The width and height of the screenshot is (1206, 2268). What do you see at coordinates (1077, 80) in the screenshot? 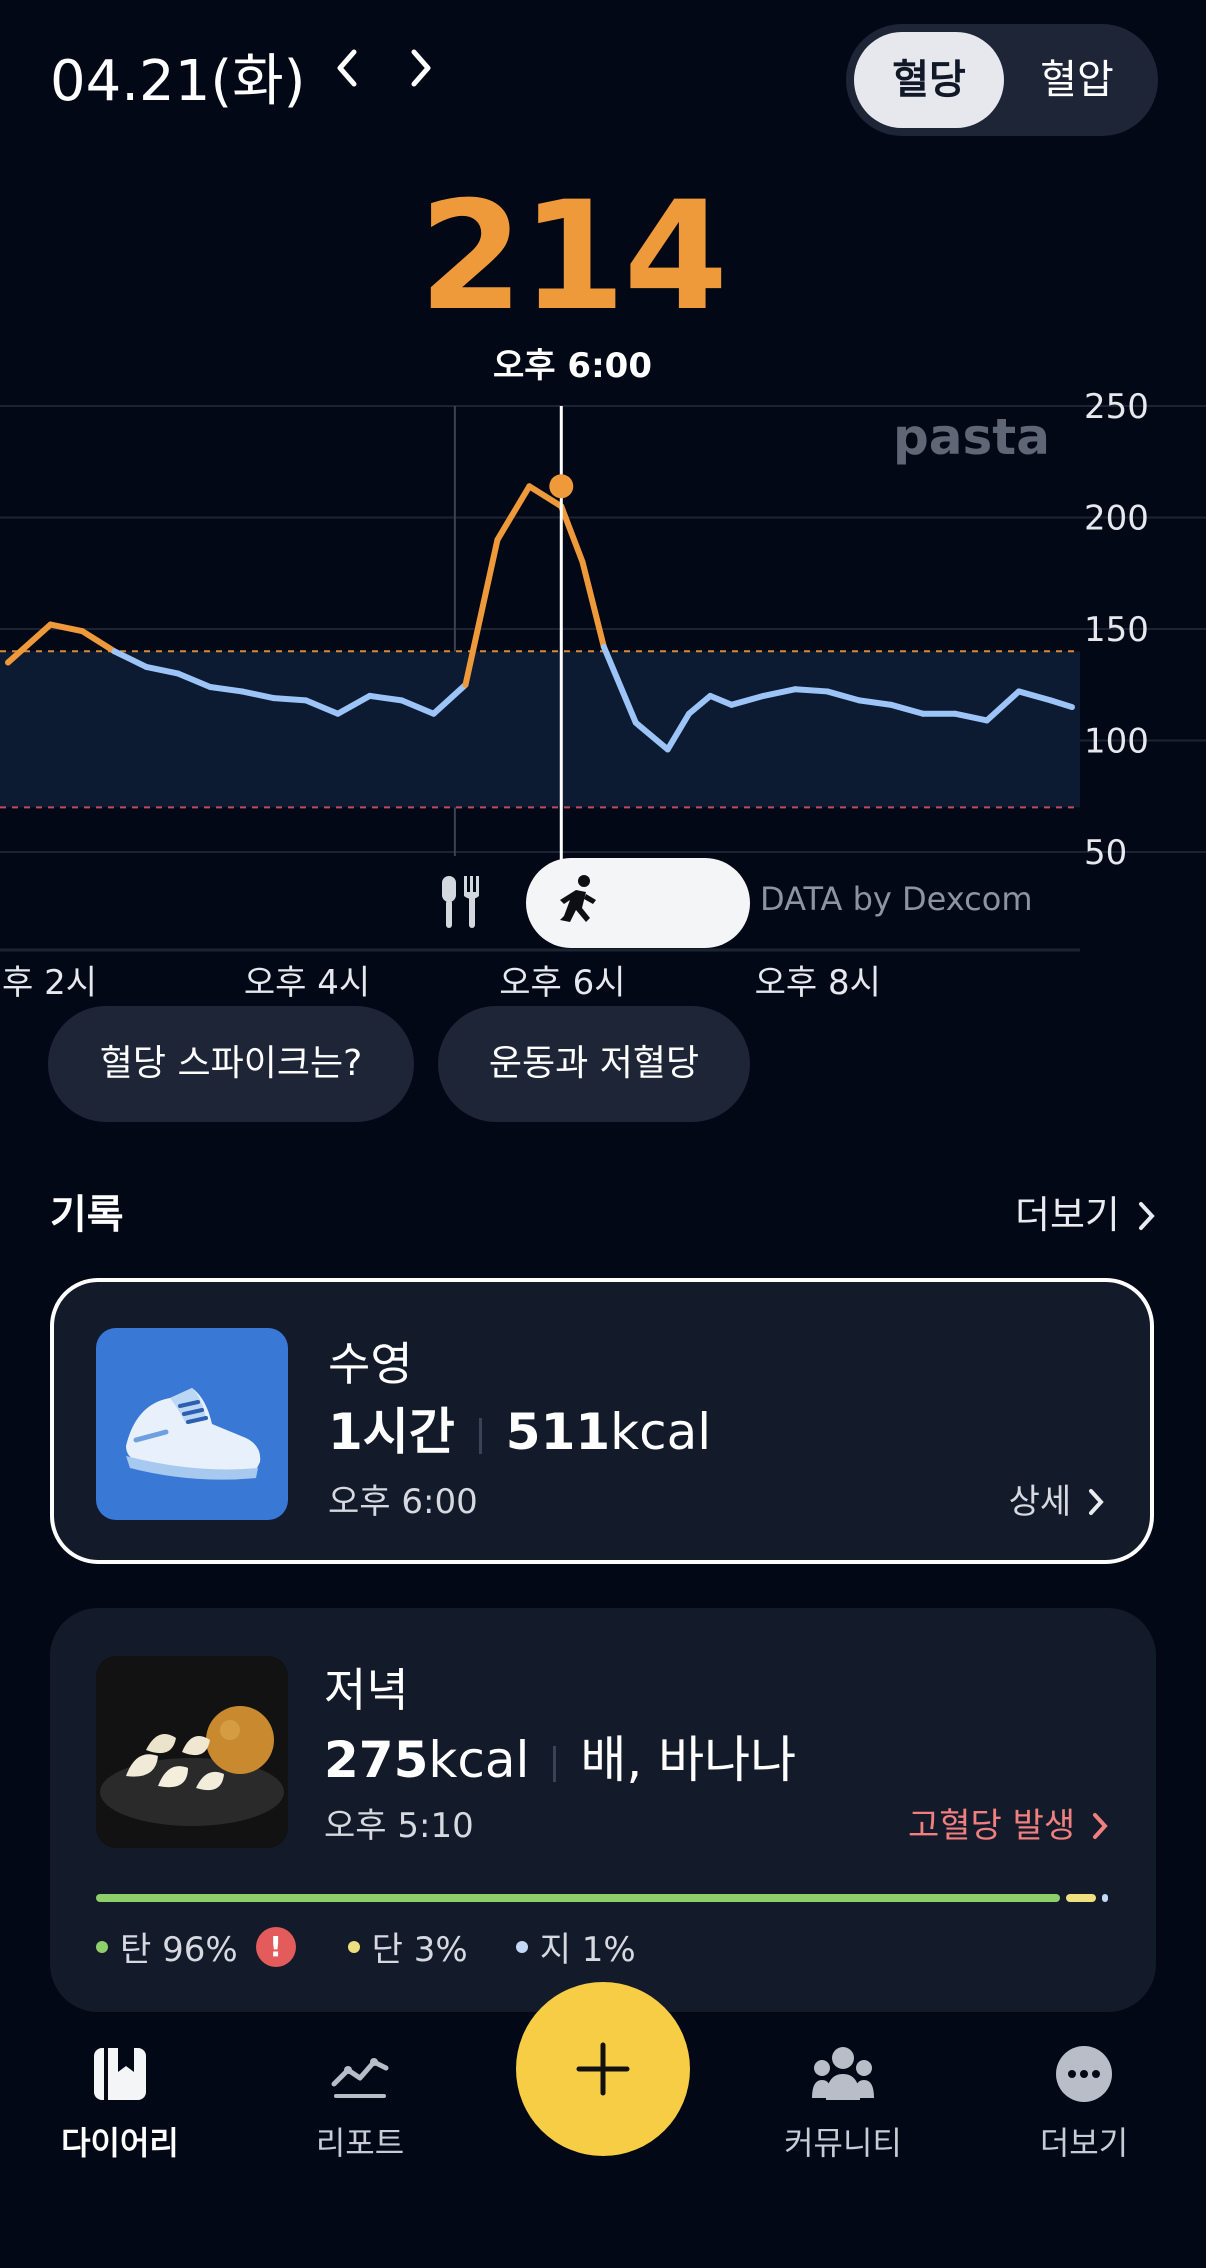
I see `segment-blood-pressure: 혈압` at bounding box center [1077, 80].